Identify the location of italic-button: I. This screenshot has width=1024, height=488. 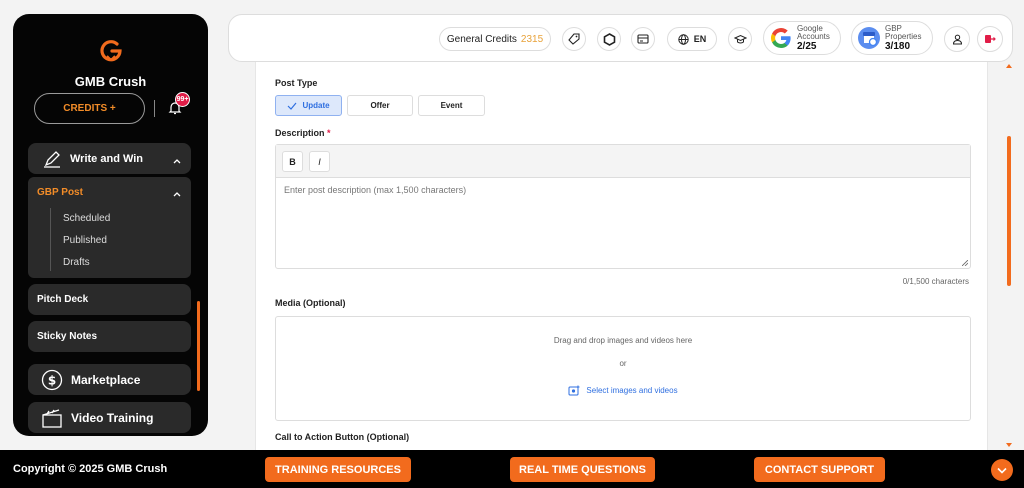
(319, 161).